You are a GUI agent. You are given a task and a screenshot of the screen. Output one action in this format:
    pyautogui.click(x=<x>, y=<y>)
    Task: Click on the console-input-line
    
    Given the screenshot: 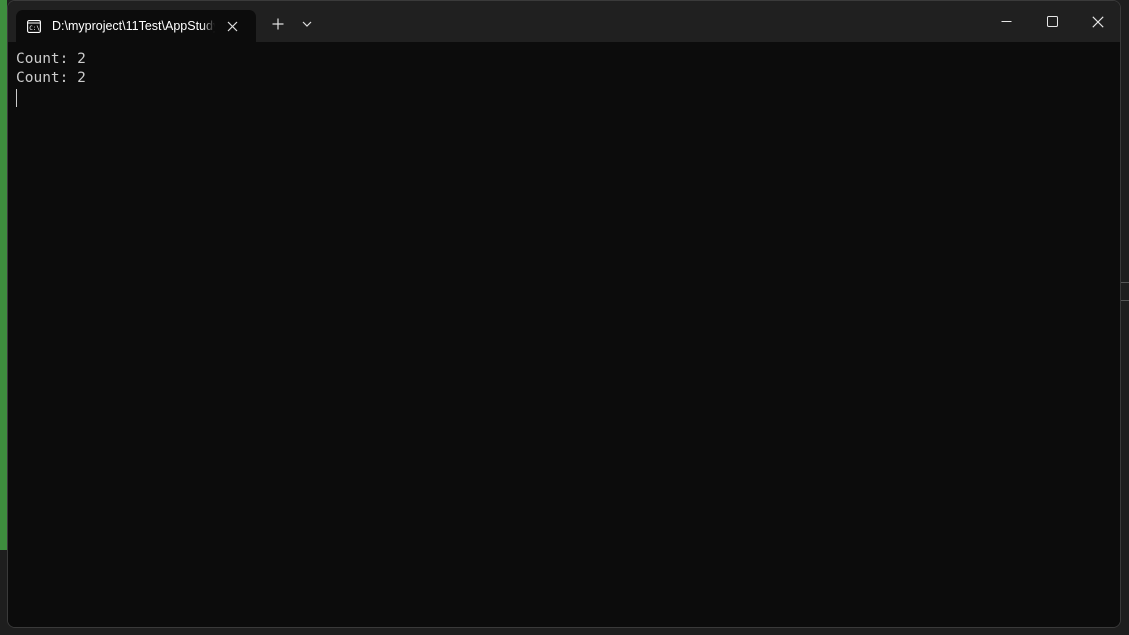 What is the action you would take?
    pyautogui.click(x=568, y=97)
    